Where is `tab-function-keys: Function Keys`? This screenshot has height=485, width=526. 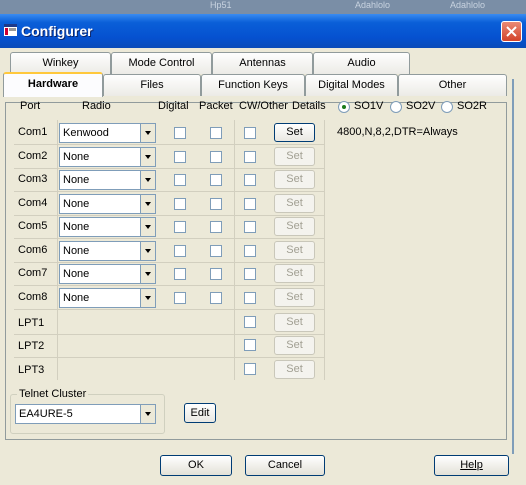
tab-function-keys: Function Keys is located at coordinates (253, 85).